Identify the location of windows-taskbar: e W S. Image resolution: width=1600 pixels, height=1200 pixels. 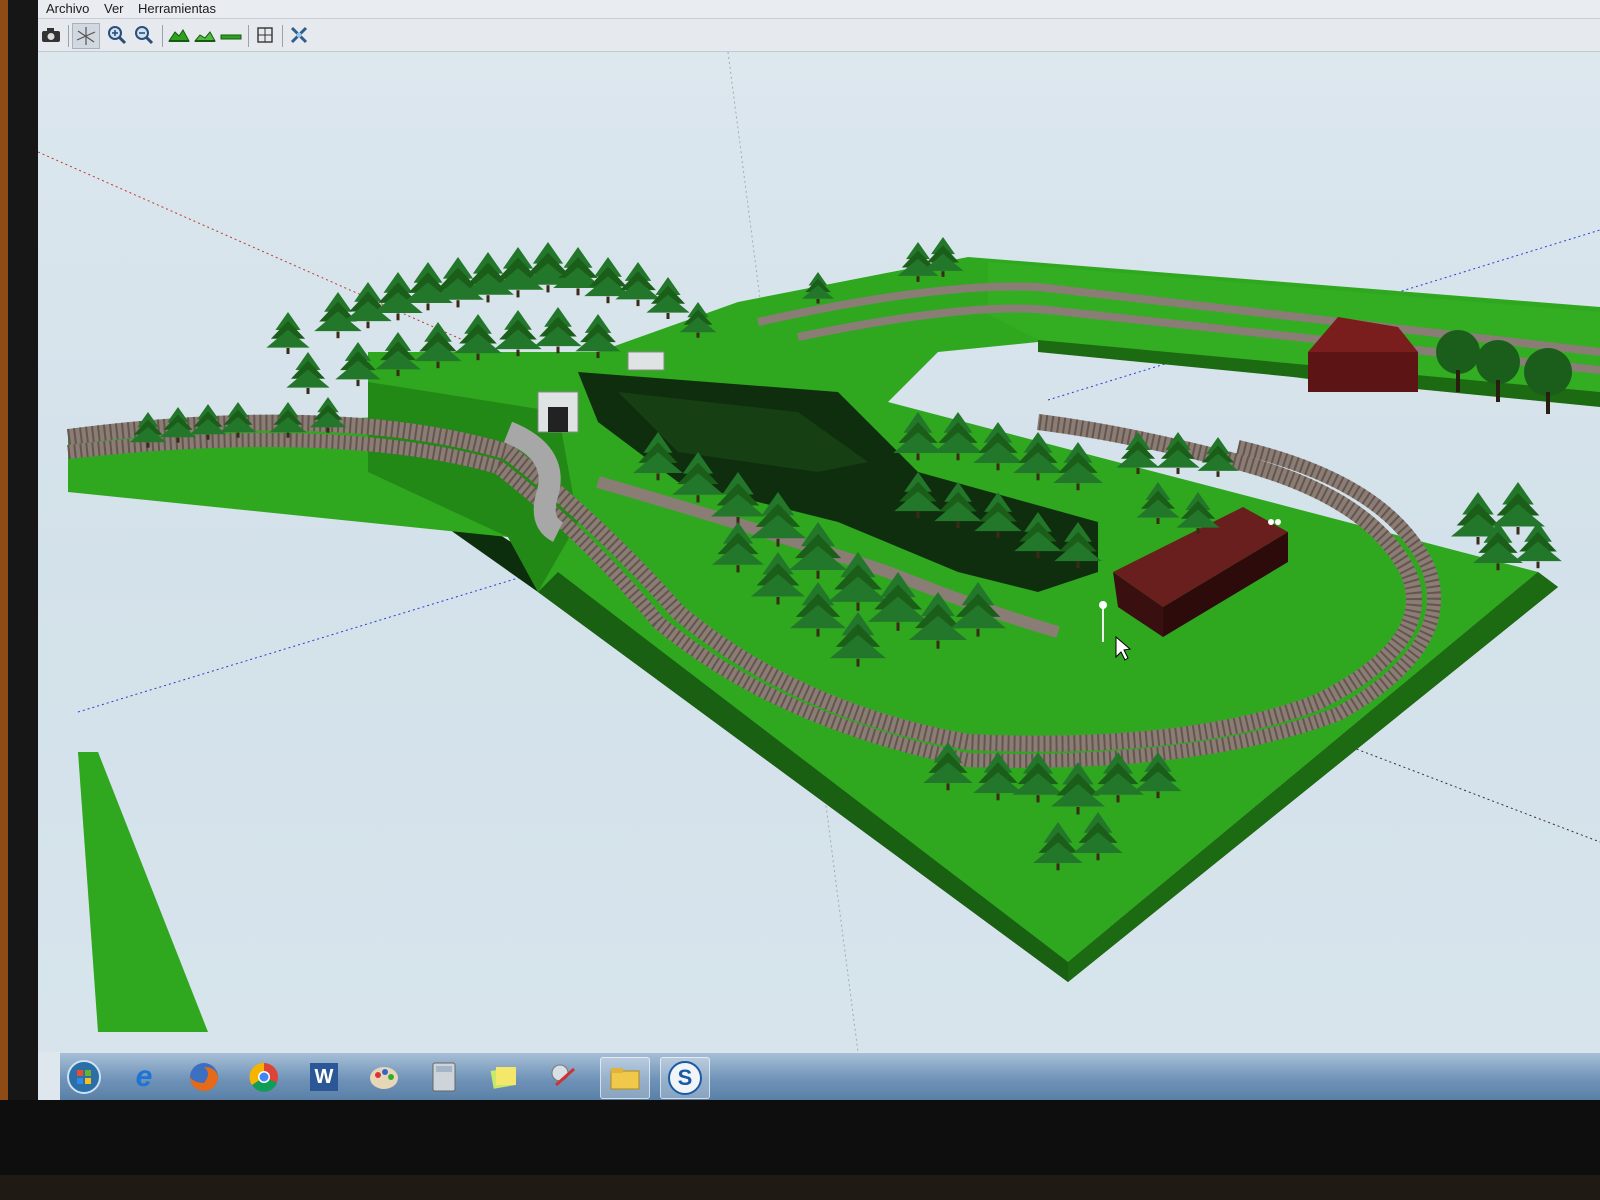
(830, 1076).